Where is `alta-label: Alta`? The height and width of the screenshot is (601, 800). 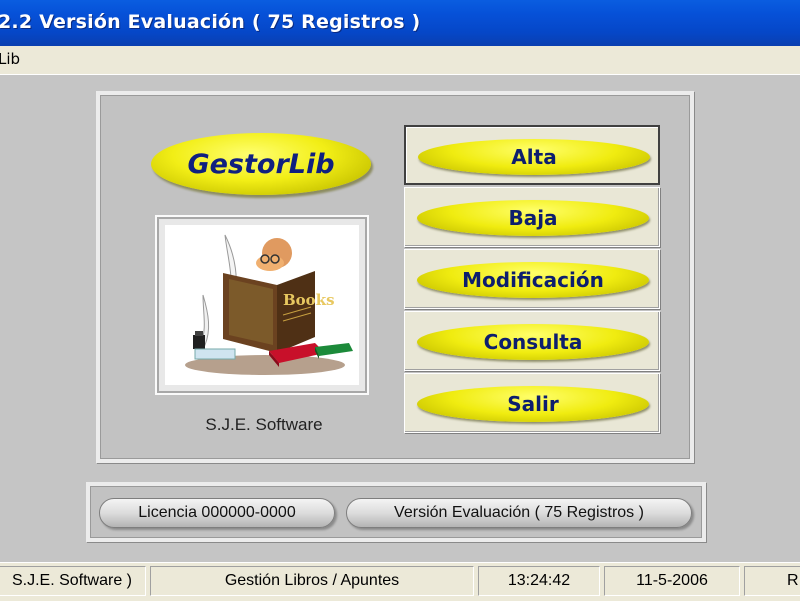
alta-label: Alta is located at coordinates (534, 157).